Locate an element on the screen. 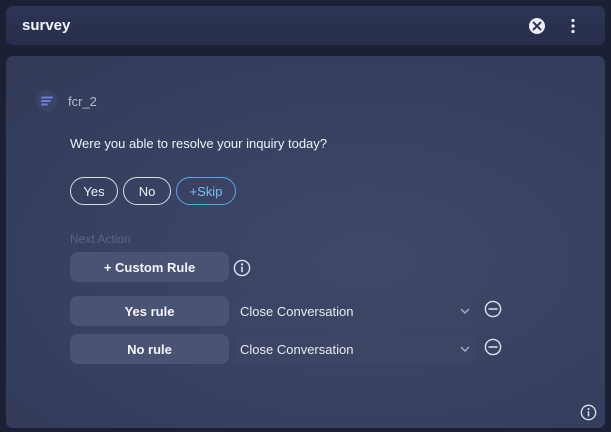 The width and height of the screenshot is (611, 432). yes-rule-button: Yes rule is located at coordinates (149, 311).